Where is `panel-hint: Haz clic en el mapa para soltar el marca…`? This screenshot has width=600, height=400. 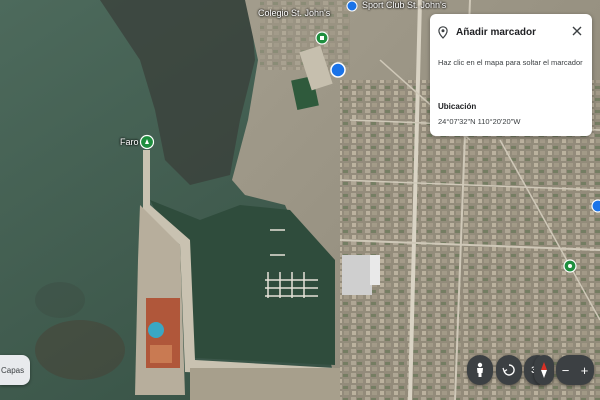
panel-hint: Haz clic en el mapa para soltar el marca… is located at coordinates (510, 62).